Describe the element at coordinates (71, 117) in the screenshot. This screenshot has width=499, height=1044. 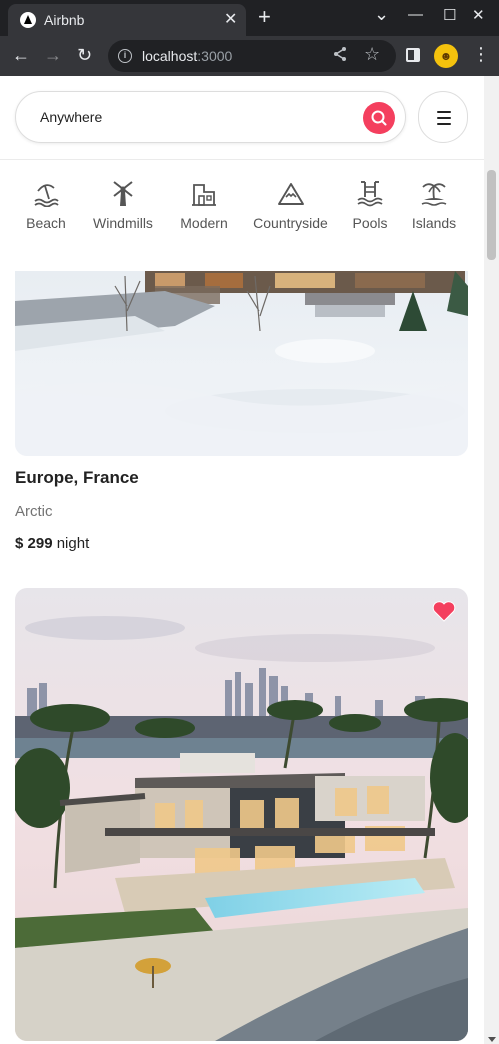
I see `search-location-label: Anywhere` at that location.